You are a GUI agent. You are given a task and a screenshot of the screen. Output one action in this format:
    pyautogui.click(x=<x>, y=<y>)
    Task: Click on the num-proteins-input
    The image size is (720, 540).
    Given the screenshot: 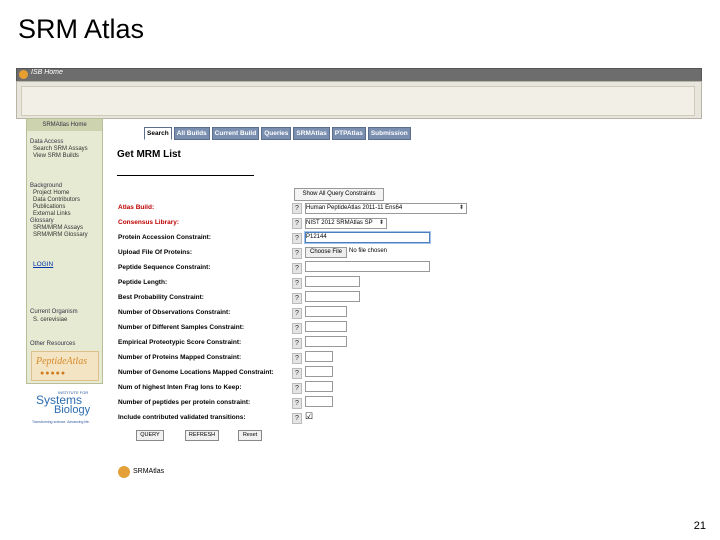 What is the action you would take?
    pyautogui.click(x=319, y=356)
    